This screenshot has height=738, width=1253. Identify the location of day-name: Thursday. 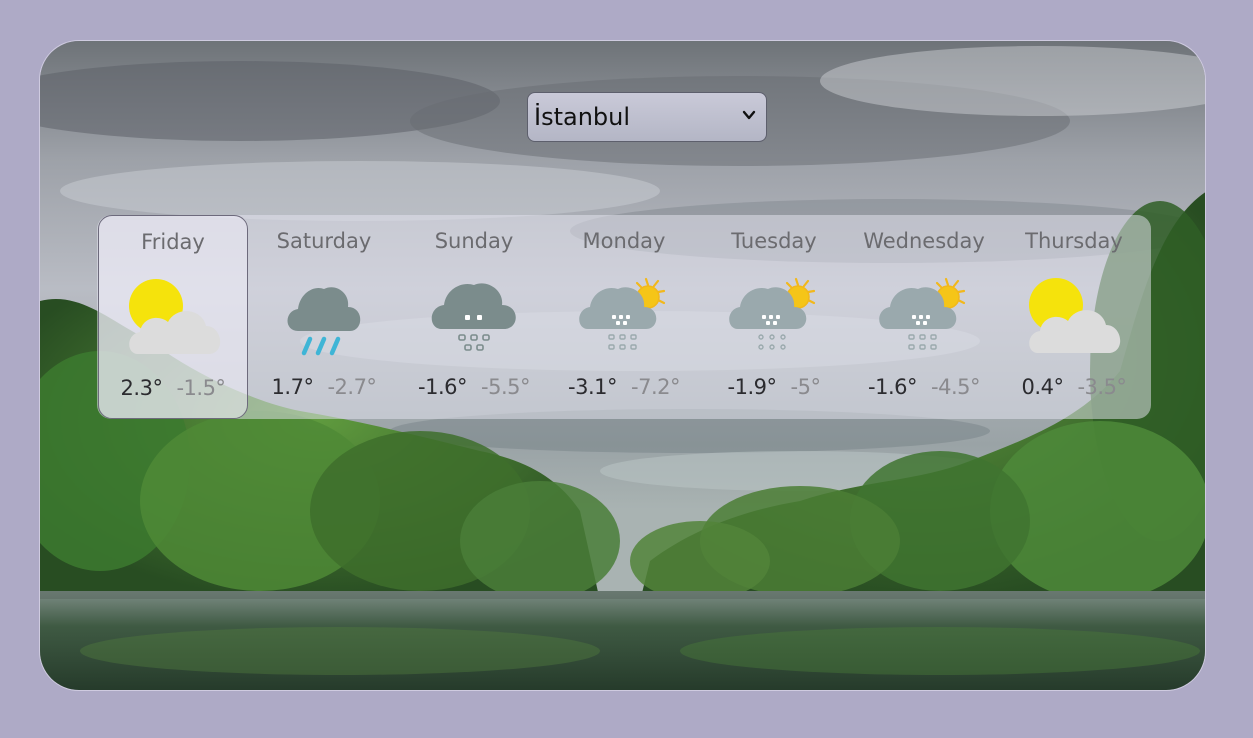
(1074, 241).